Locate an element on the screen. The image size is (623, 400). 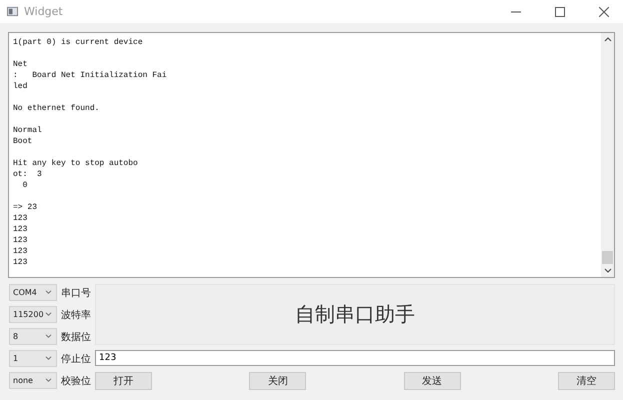
maximize-icon is located at coordinates (560, 11).